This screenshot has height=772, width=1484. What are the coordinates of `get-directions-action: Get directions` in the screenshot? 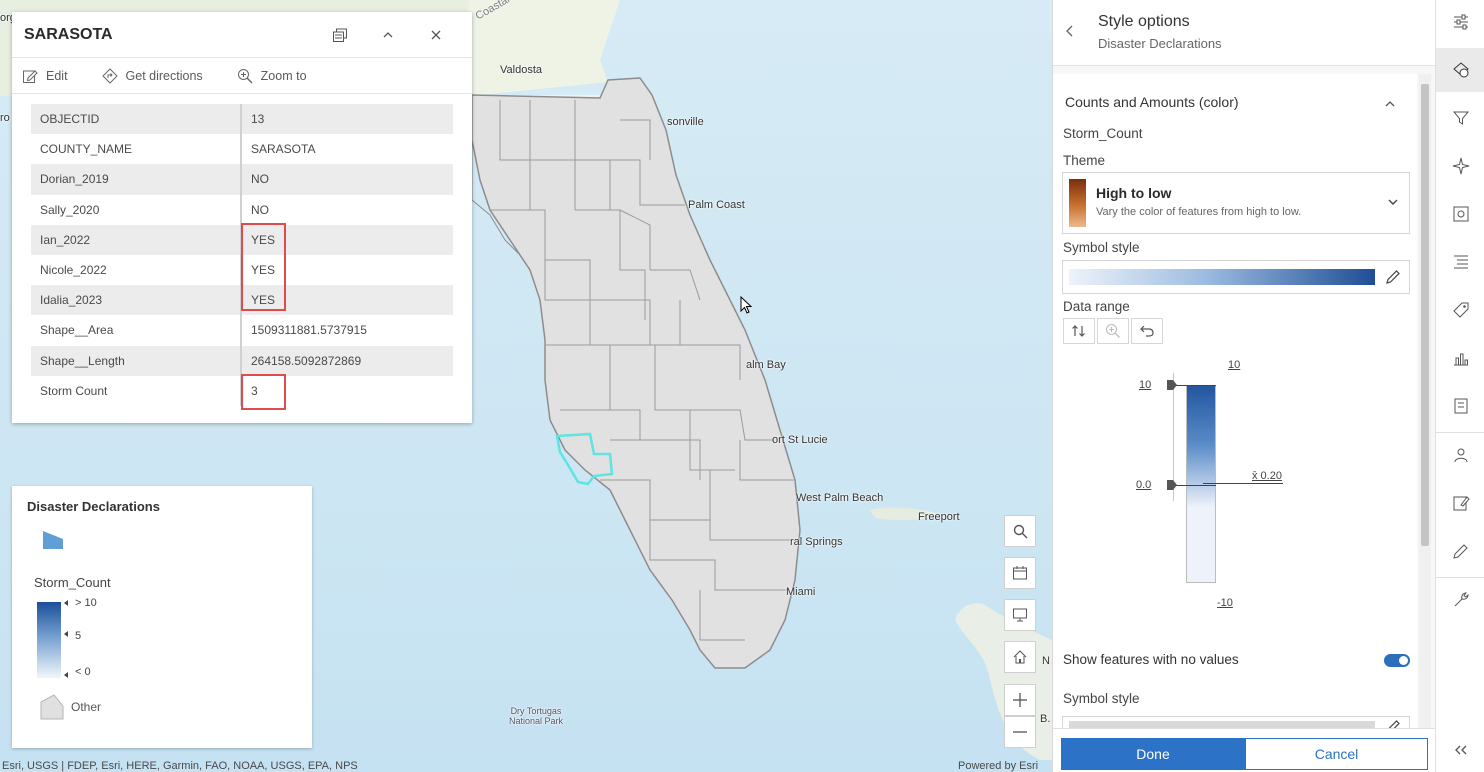 It's located at (152, 75).